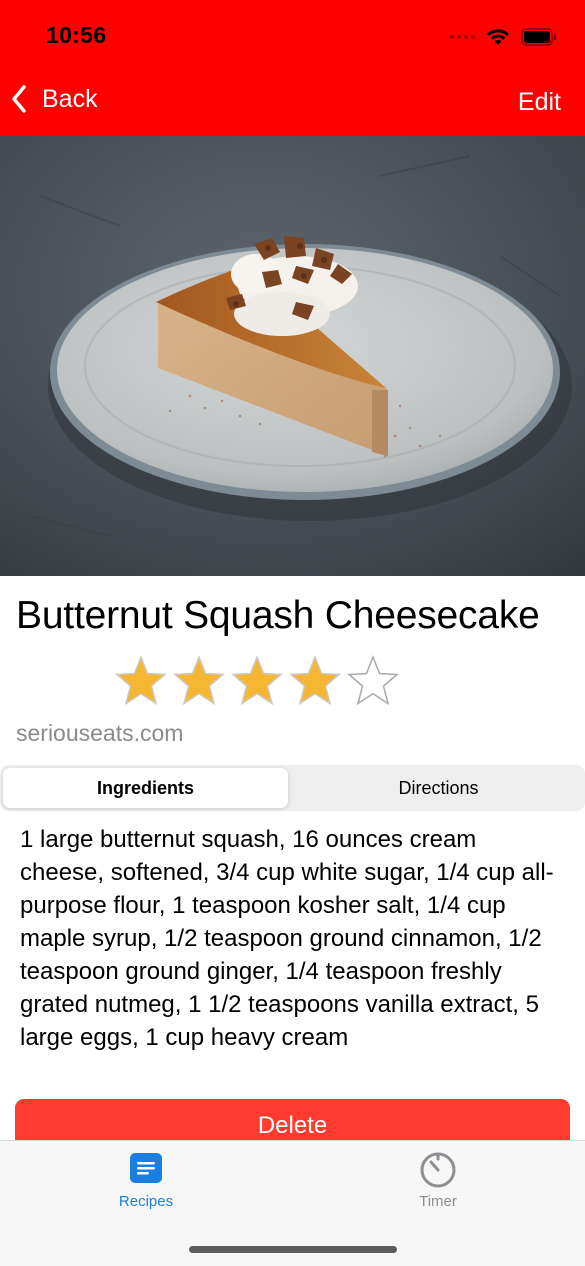 This screenshot has width=585, height=1266. I want to click on back-button: Back, so click(54, 99).